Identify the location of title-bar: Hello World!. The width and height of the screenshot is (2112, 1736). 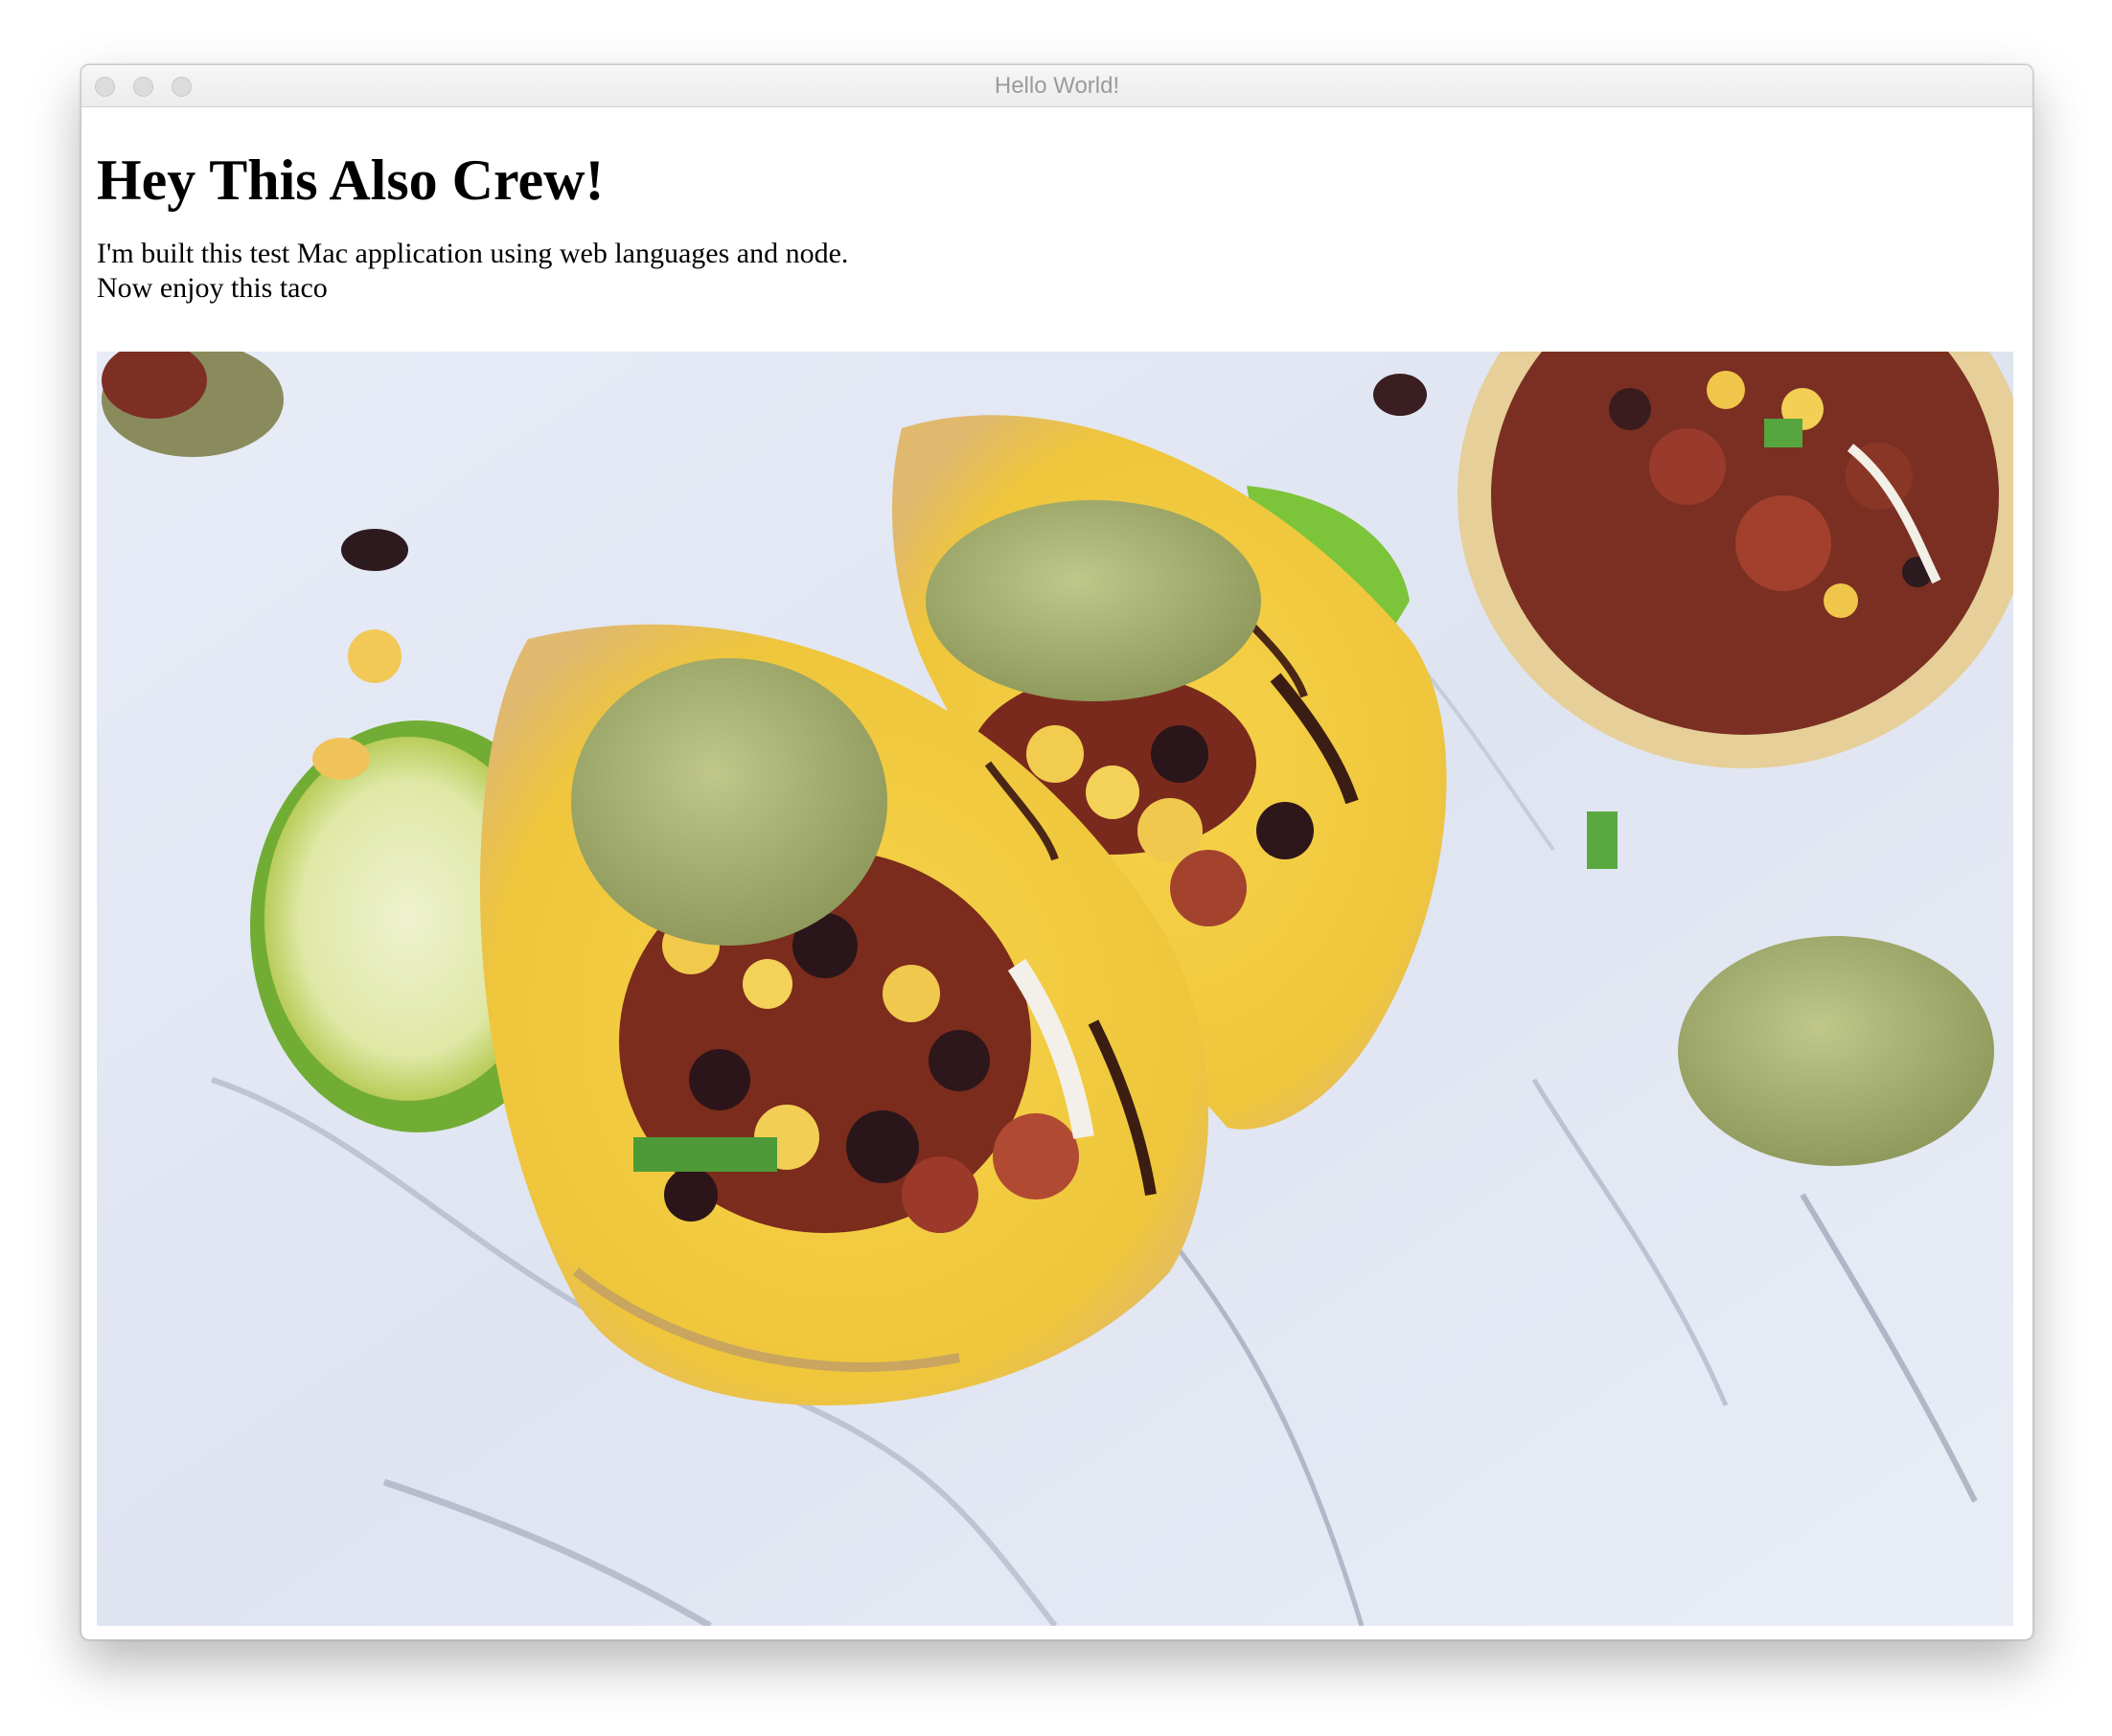
(1056, 86).